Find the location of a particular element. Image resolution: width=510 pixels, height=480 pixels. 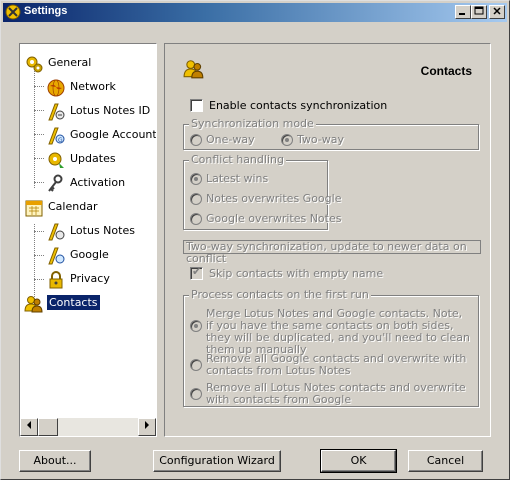

skip-empty-name-checkbox: ✔ is located at coordinates (196, 272).